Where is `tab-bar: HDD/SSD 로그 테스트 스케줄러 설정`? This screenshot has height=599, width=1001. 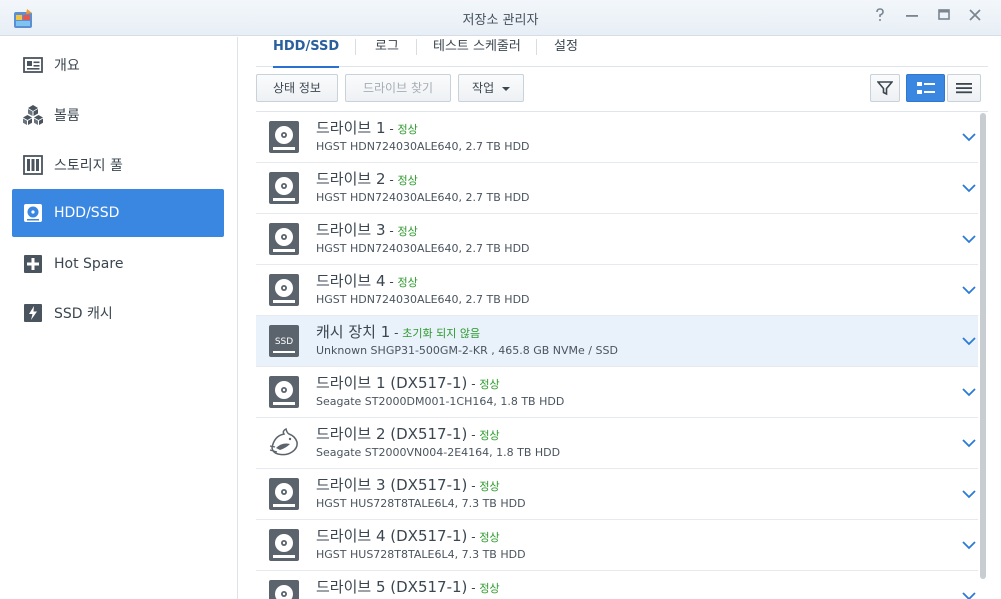
tab-bar: HDD/SSD 로그 테스트 스케줄러 설정 is located at coordinates (622, 52).